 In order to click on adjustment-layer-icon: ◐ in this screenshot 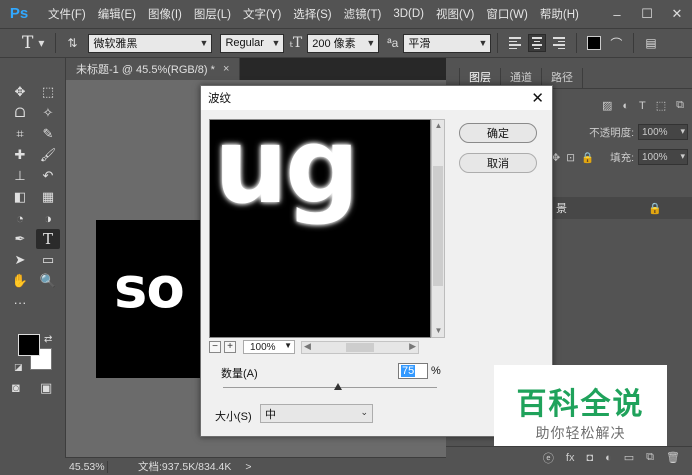, I will do `click(608, 458)`.